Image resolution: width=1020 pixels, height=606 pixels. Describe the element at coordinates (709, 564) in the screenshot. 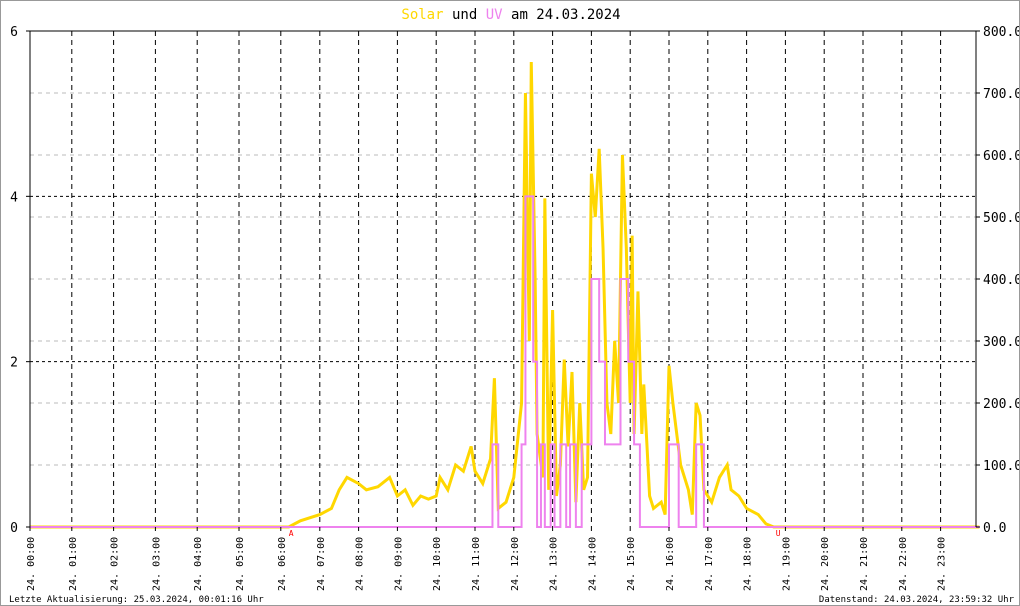

I see `x-tick-label: 24. 17:00` at that location.